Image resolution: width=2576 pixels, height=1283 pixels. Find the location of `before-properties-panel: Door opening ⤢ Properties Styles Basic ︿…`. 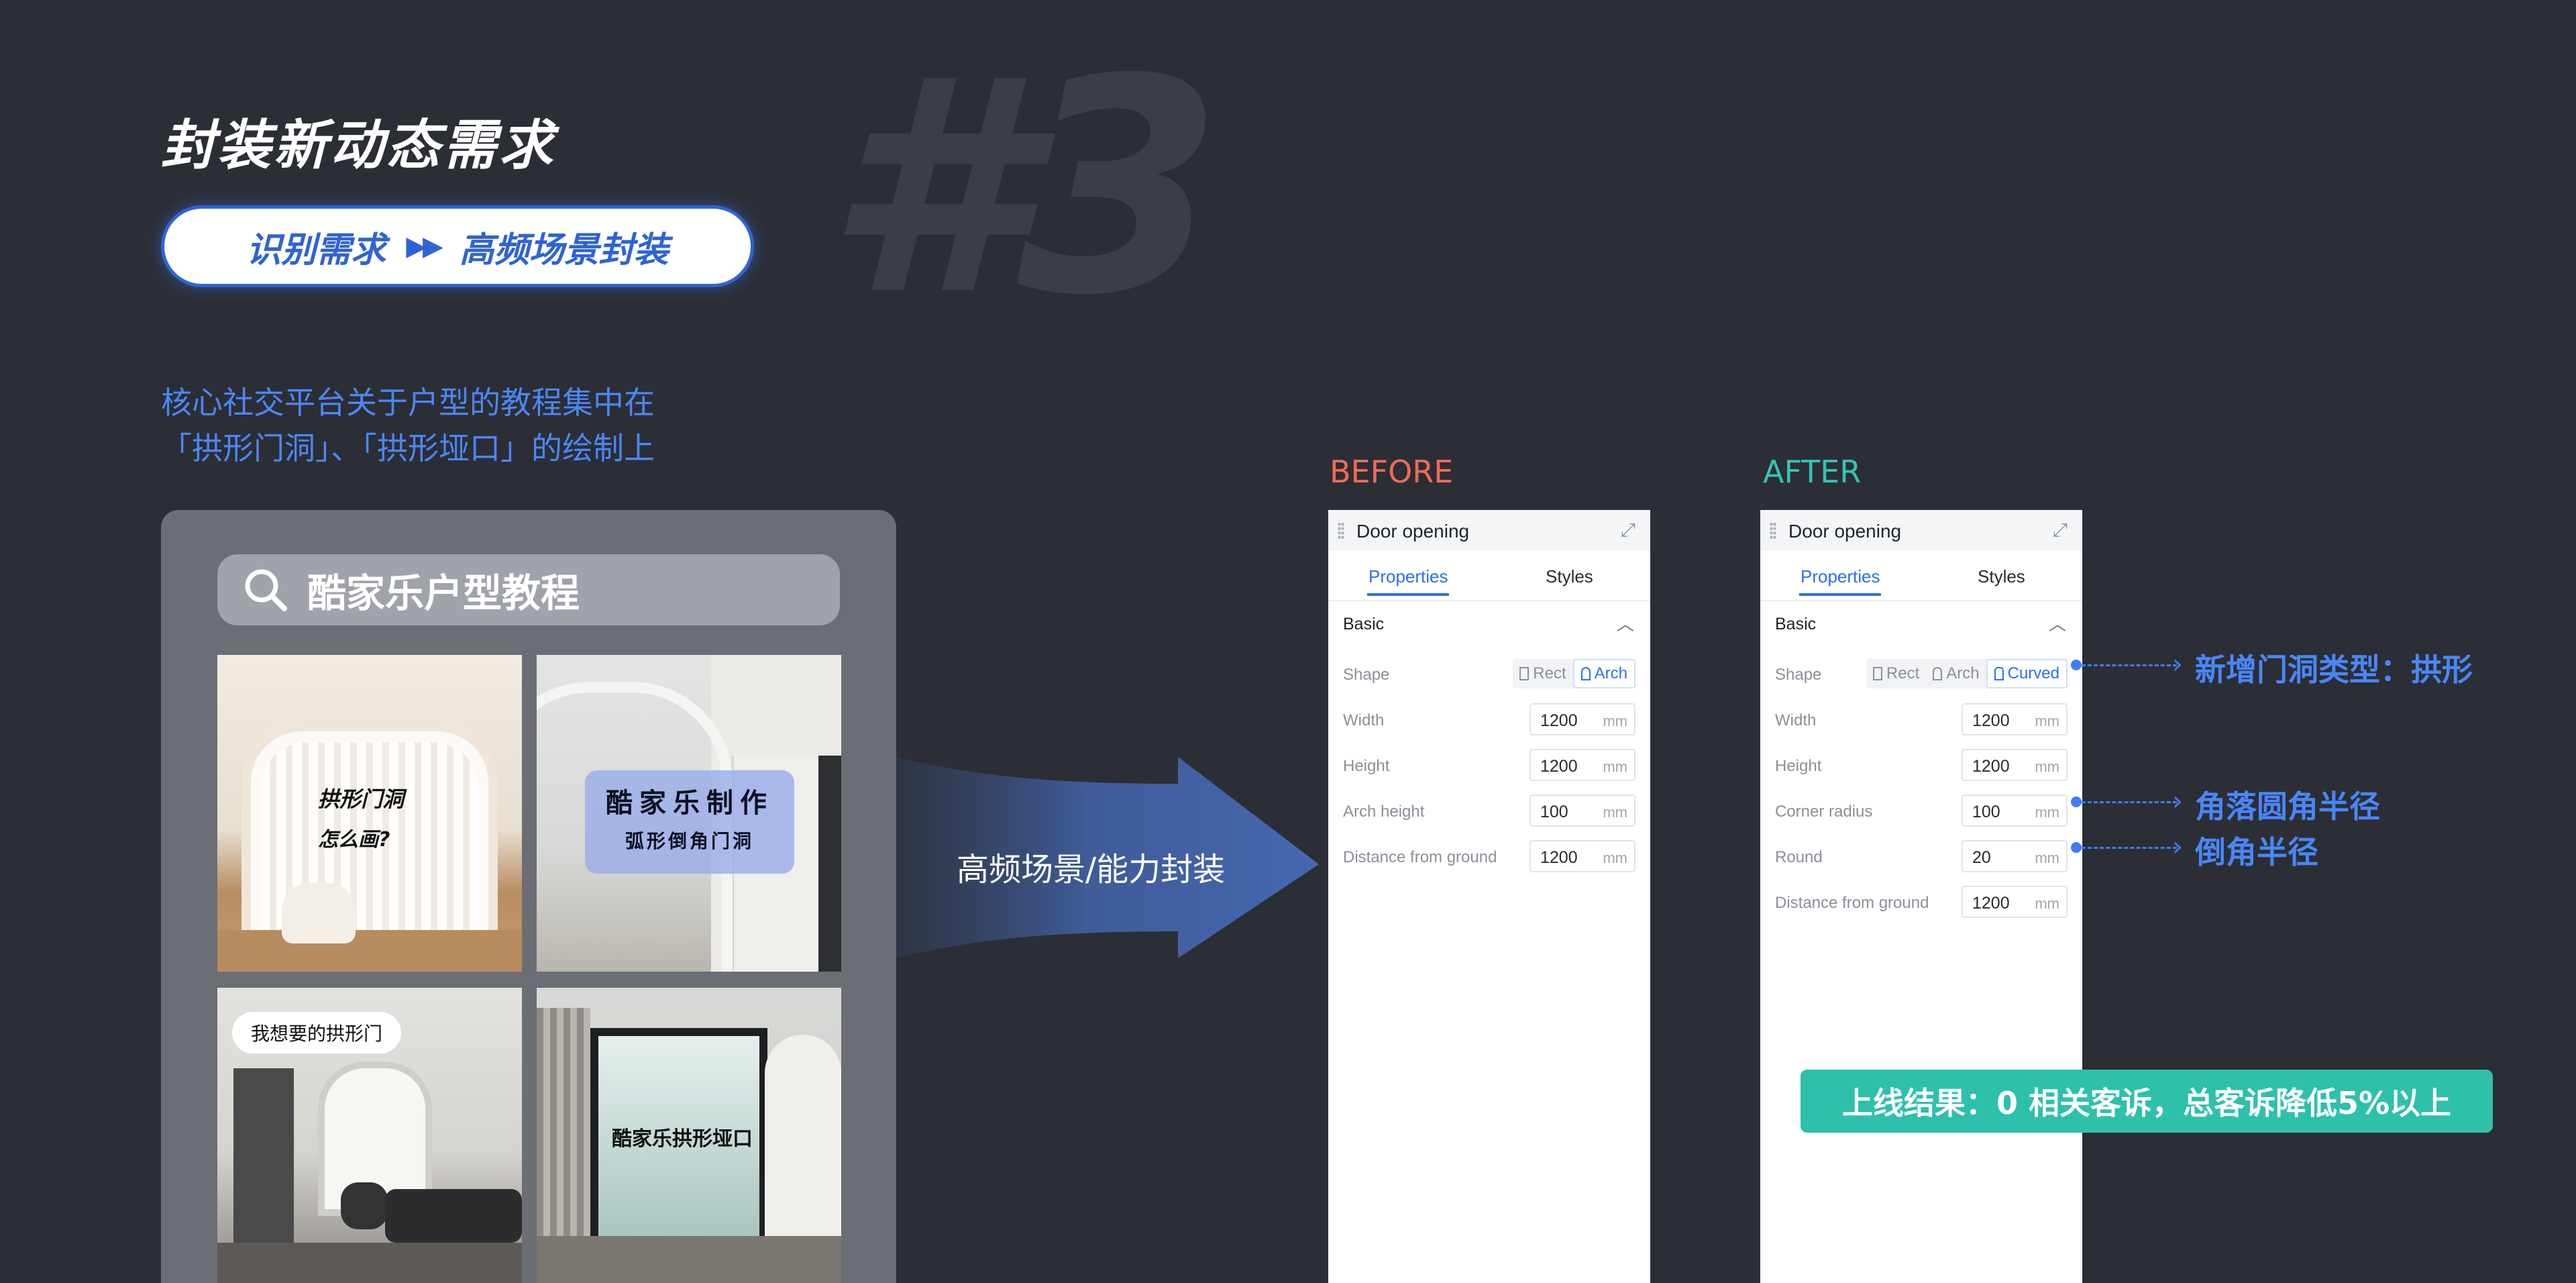

before-properties-panel: Door opening ⤢ Properties Styles Basic ︿… is located at coordinates (1489, 896).